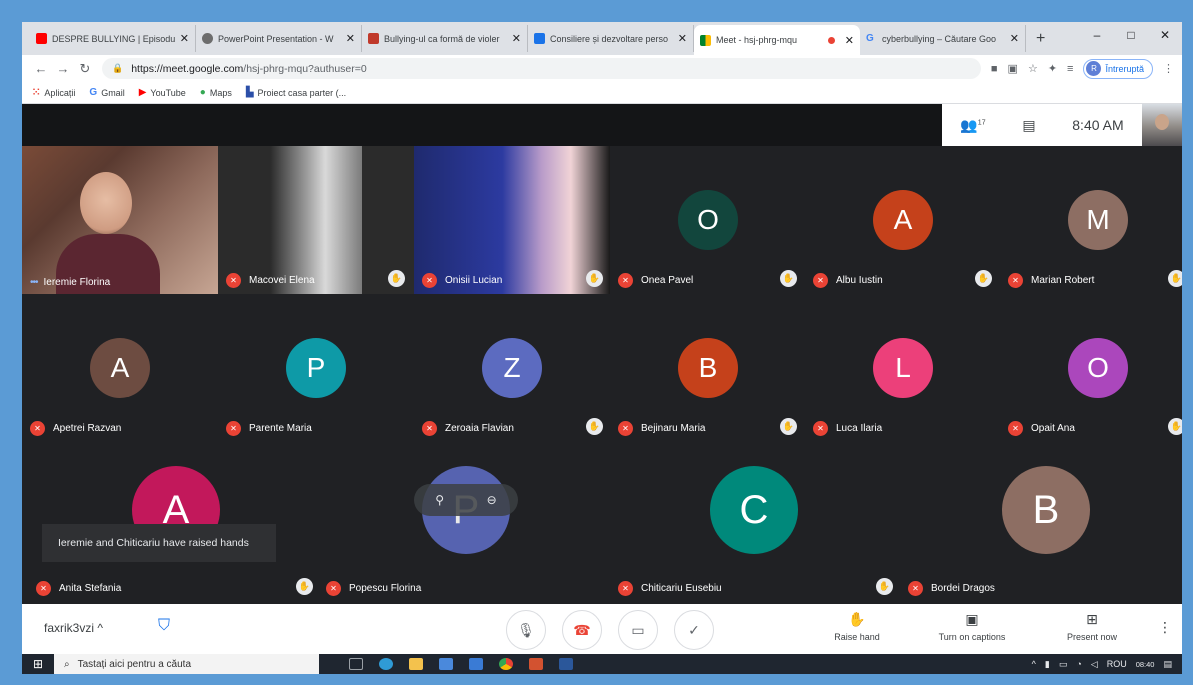 The width and height of the screenshot is (1193, 685). What do you see at coordinates (1047, 664) in the screenshot?
I see `mic-in-use-icon: ▮` at bounding box center [1047, 664].